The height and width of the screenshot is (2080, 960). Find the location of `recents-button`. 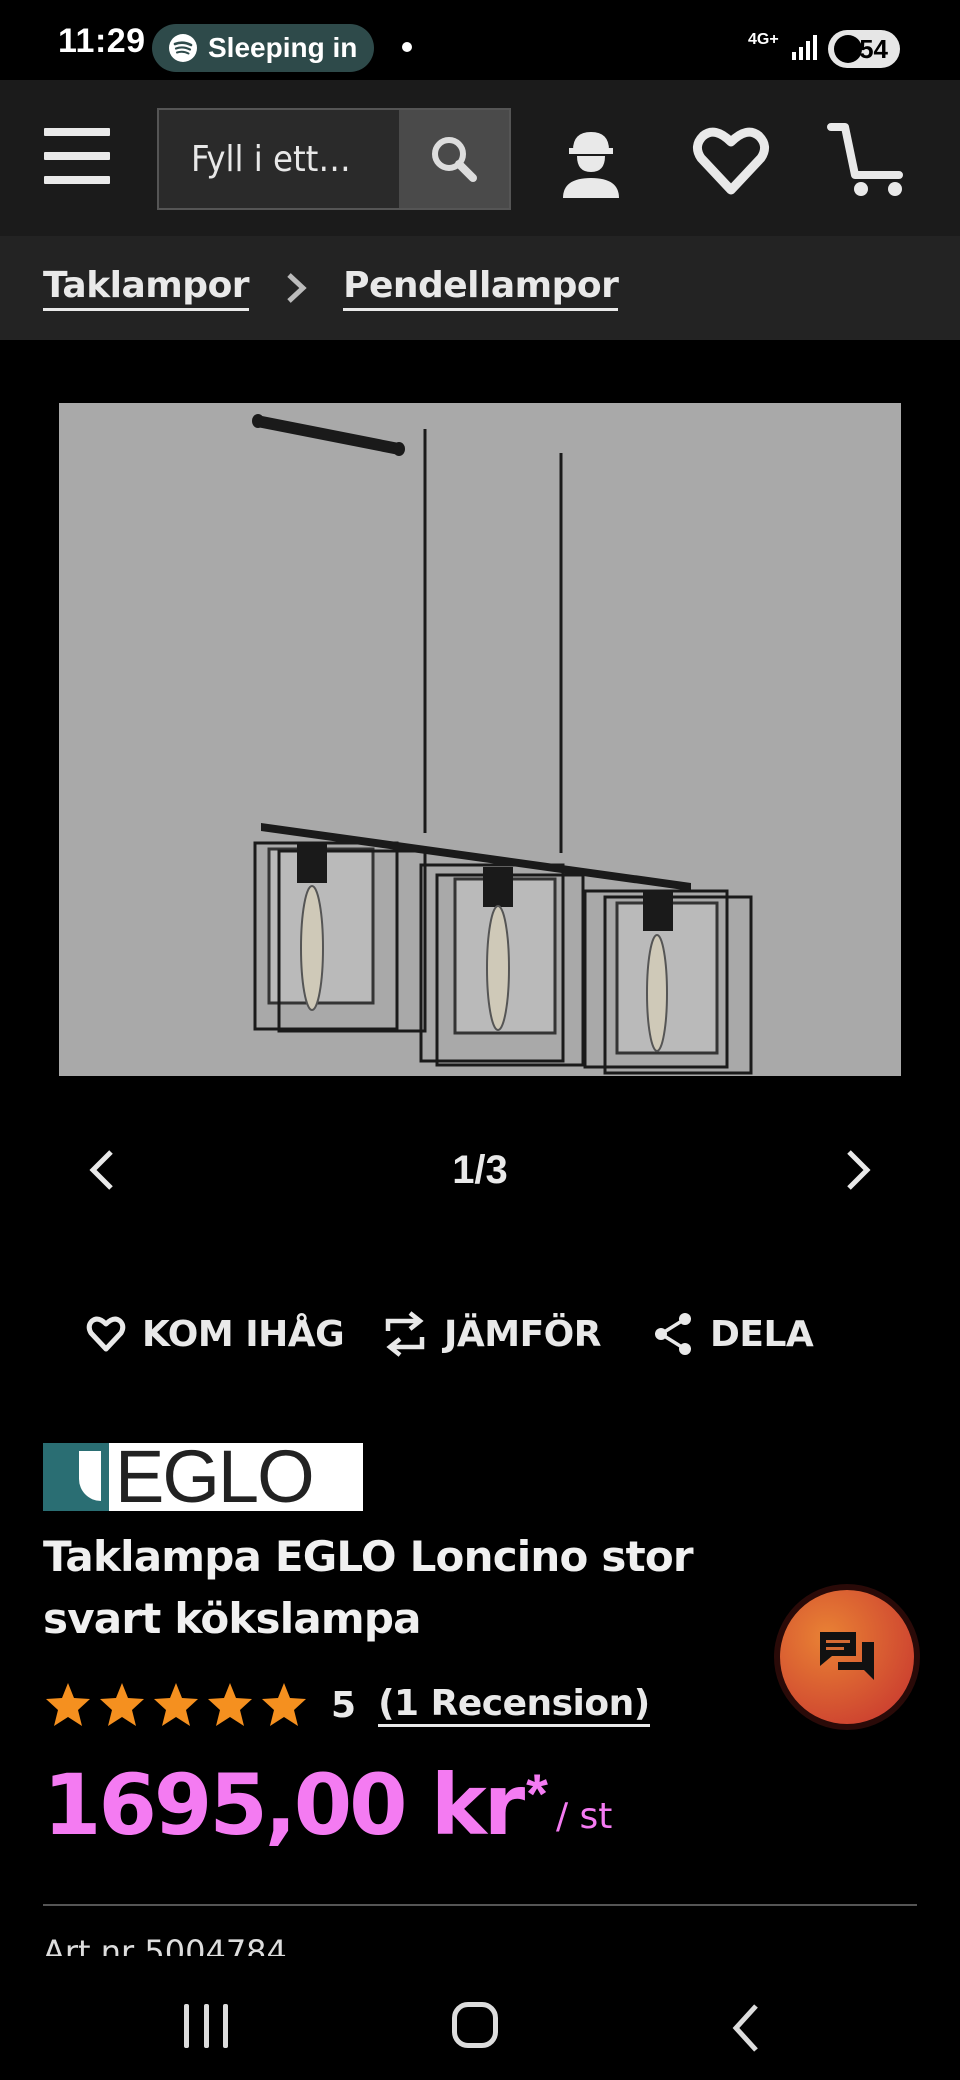

recents-button is located at coordinates (206, 2026).